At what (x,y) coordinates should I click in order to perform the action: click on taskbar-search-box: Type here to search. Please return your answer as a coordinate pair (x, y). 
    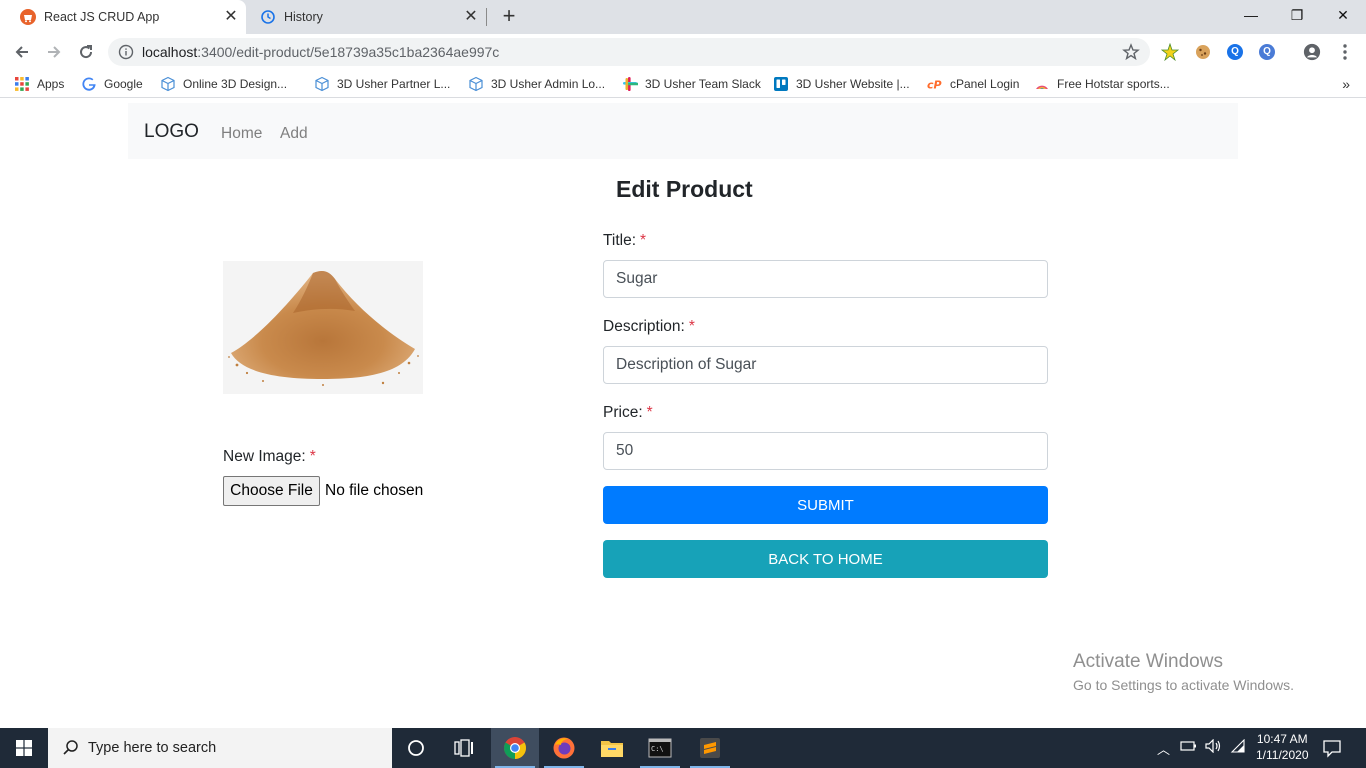
    Looking at the image, I should click on (220, 748).